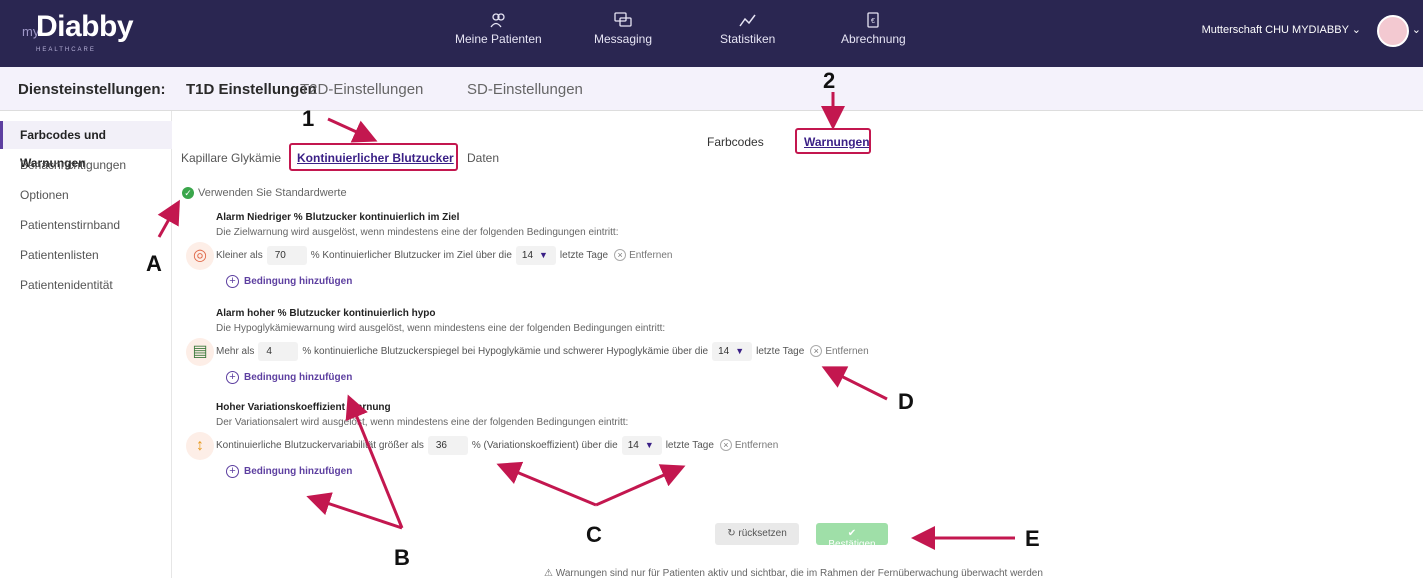 This screenshot has height=579, width=1423. I want to click on nav-label: Abrechnung, so click(873, 39).